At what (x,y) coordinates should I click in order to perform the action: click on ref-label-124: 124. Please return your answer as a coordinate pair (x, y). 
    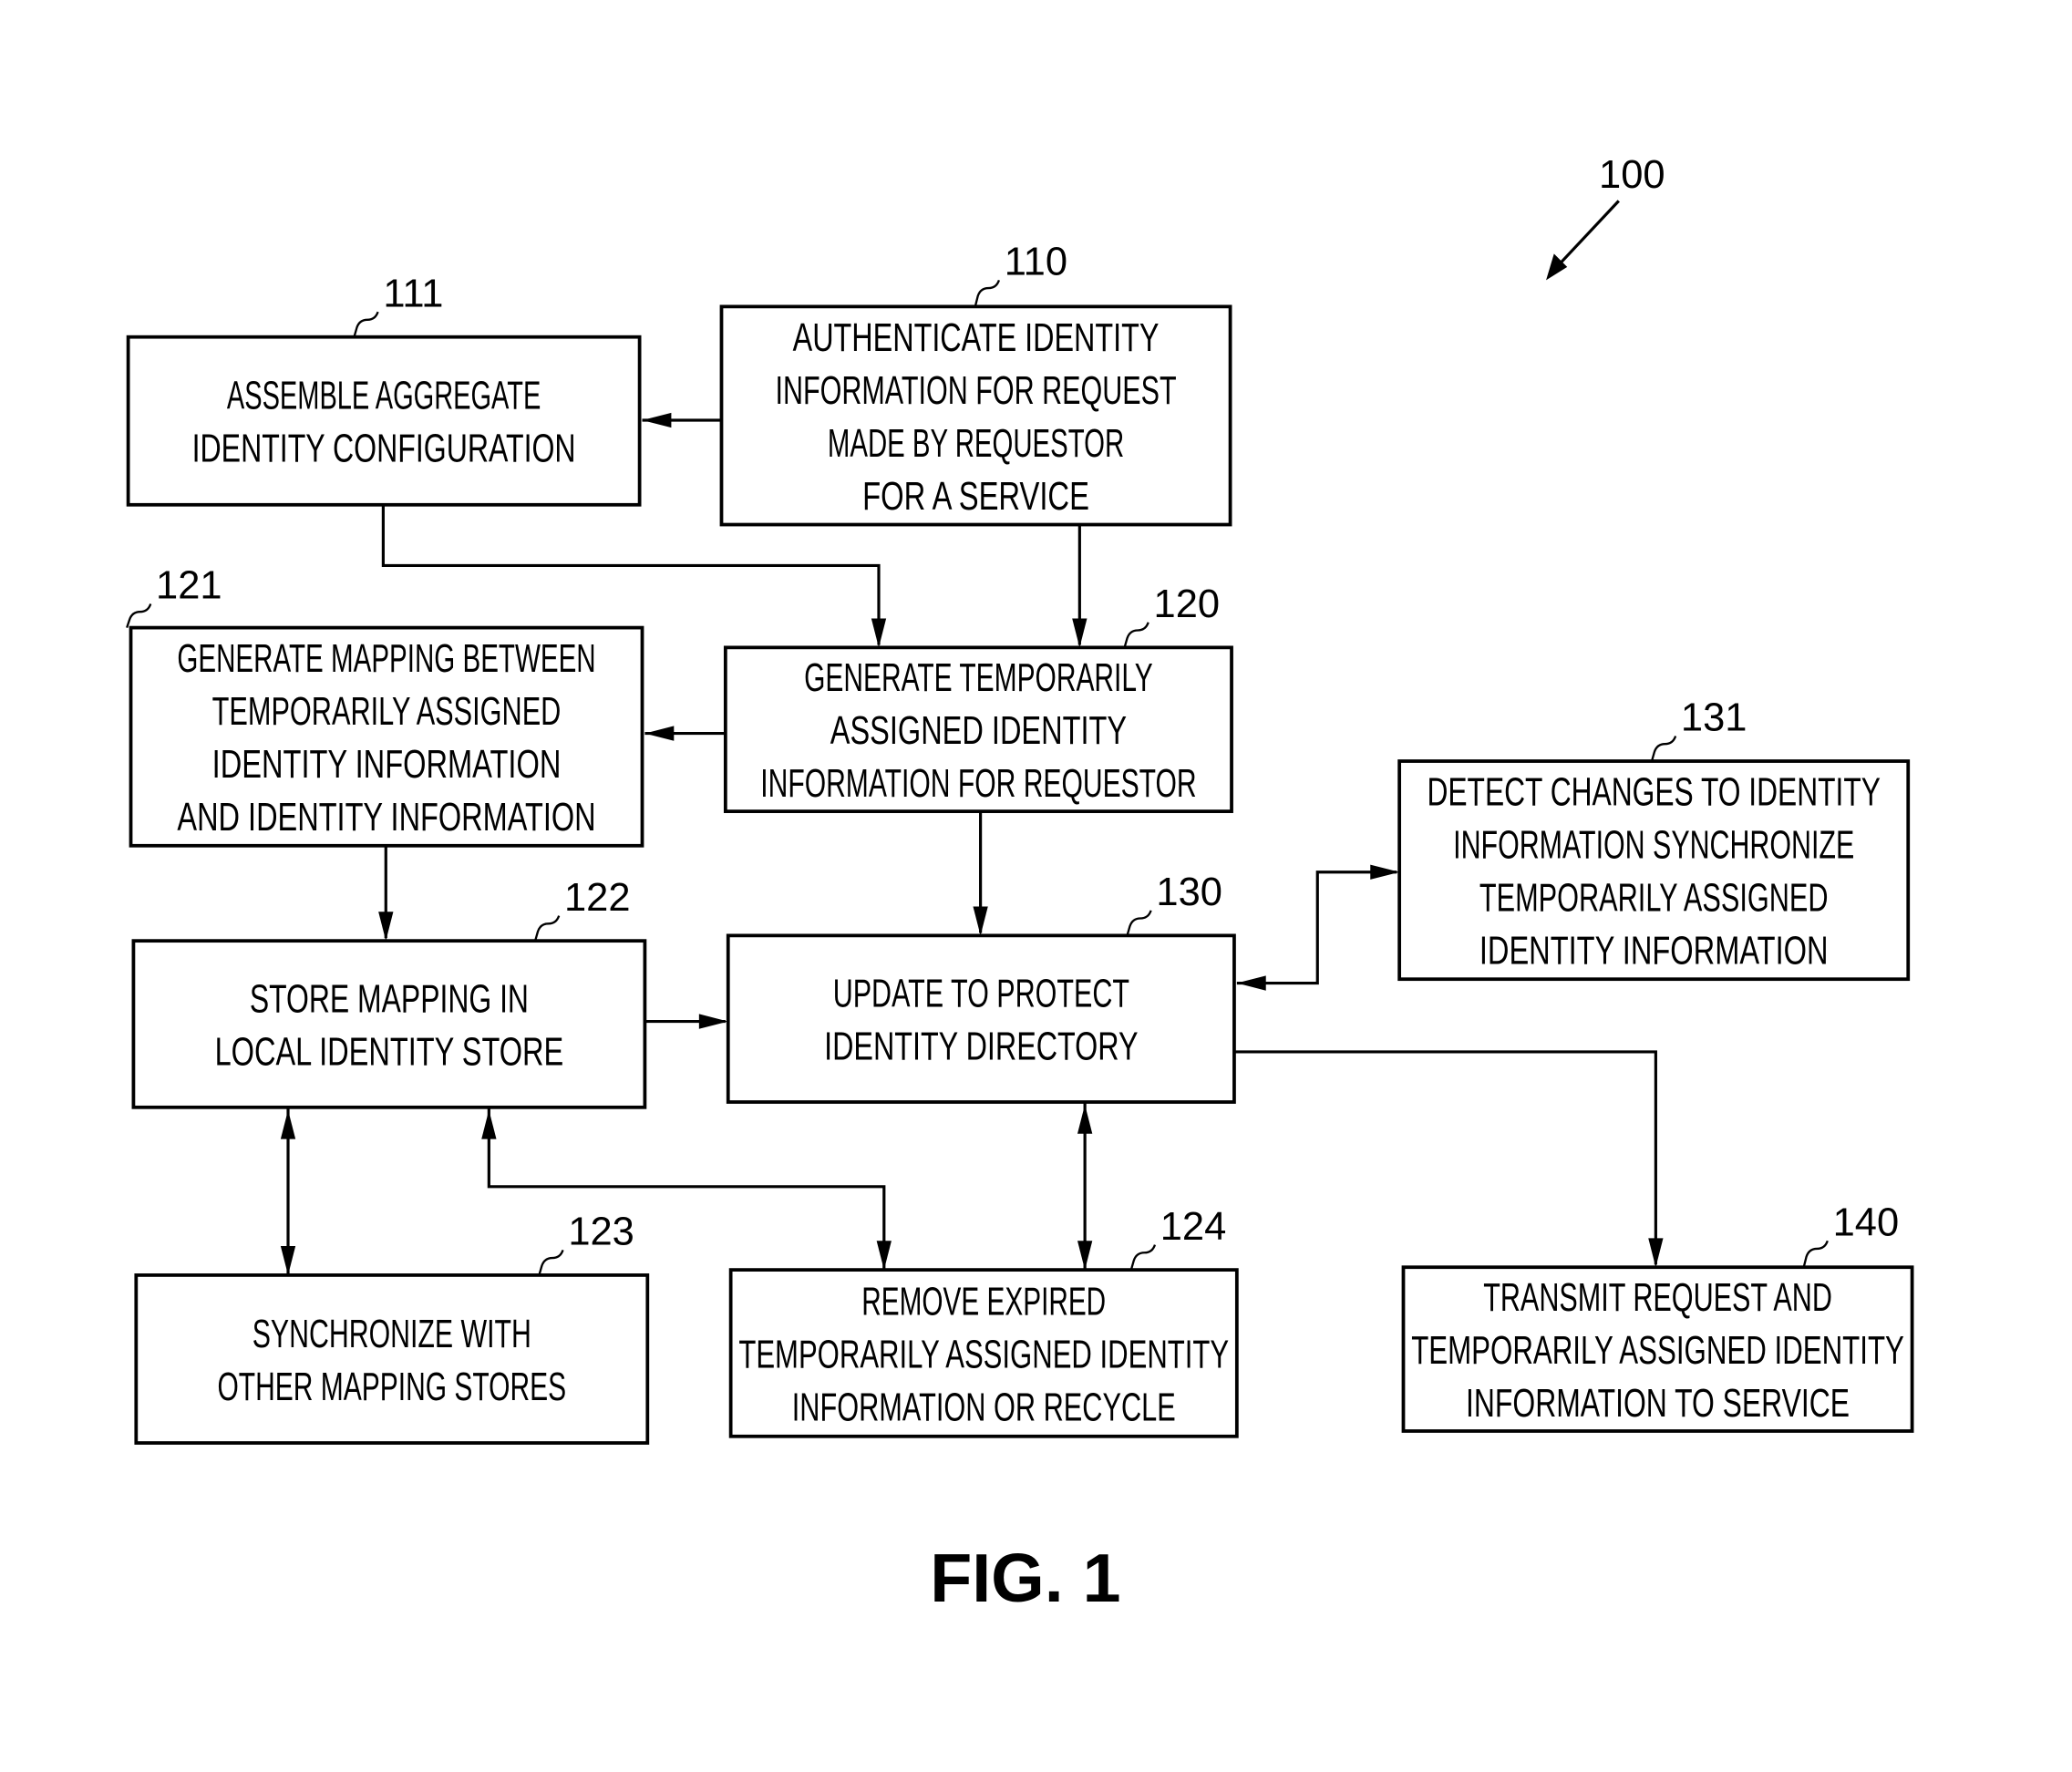
    Looking at the image, I should click on (1193, 1227).